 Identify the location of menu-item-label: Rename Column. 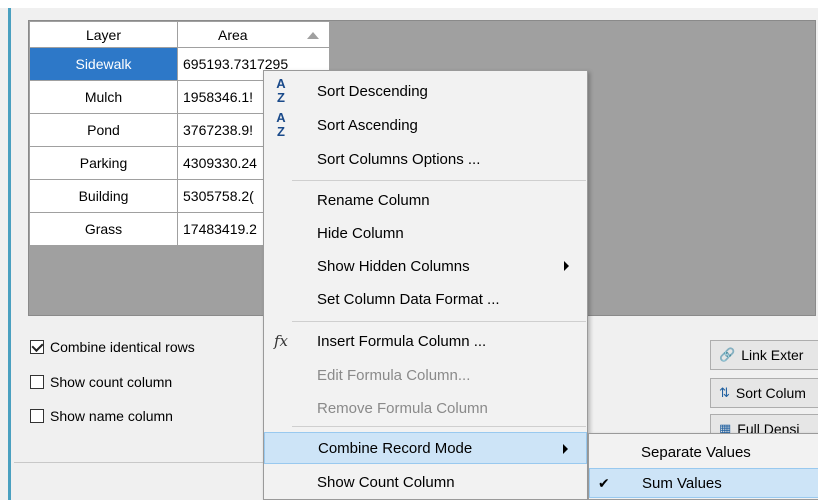
(373, 200).